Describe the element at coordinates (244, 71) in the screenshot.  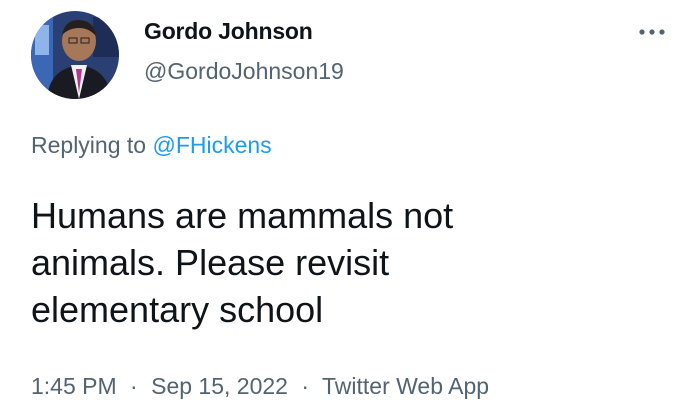
I see `user-handle: @GordoJohnson19` at that location.